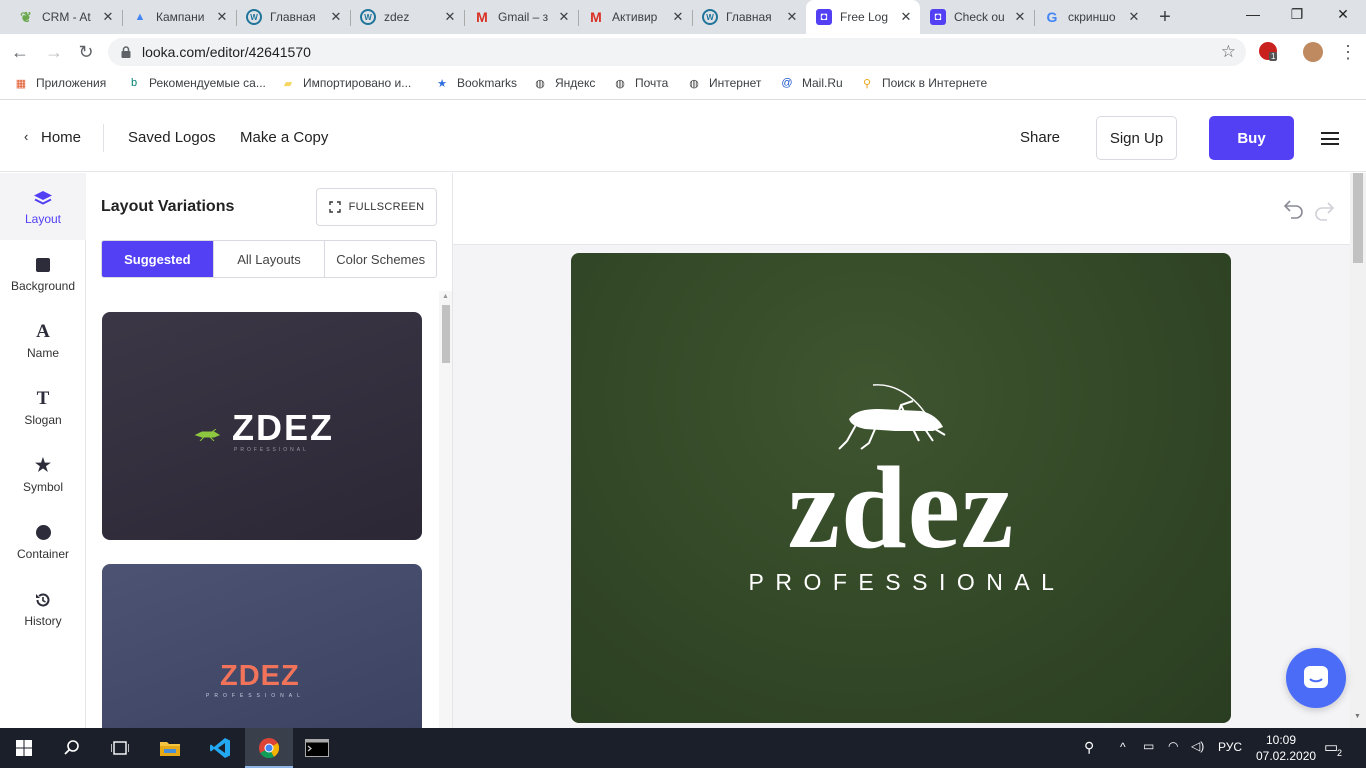 The height and width of the screenshot is (768, 1366). I want to click on header-divider, so click(103, 138).